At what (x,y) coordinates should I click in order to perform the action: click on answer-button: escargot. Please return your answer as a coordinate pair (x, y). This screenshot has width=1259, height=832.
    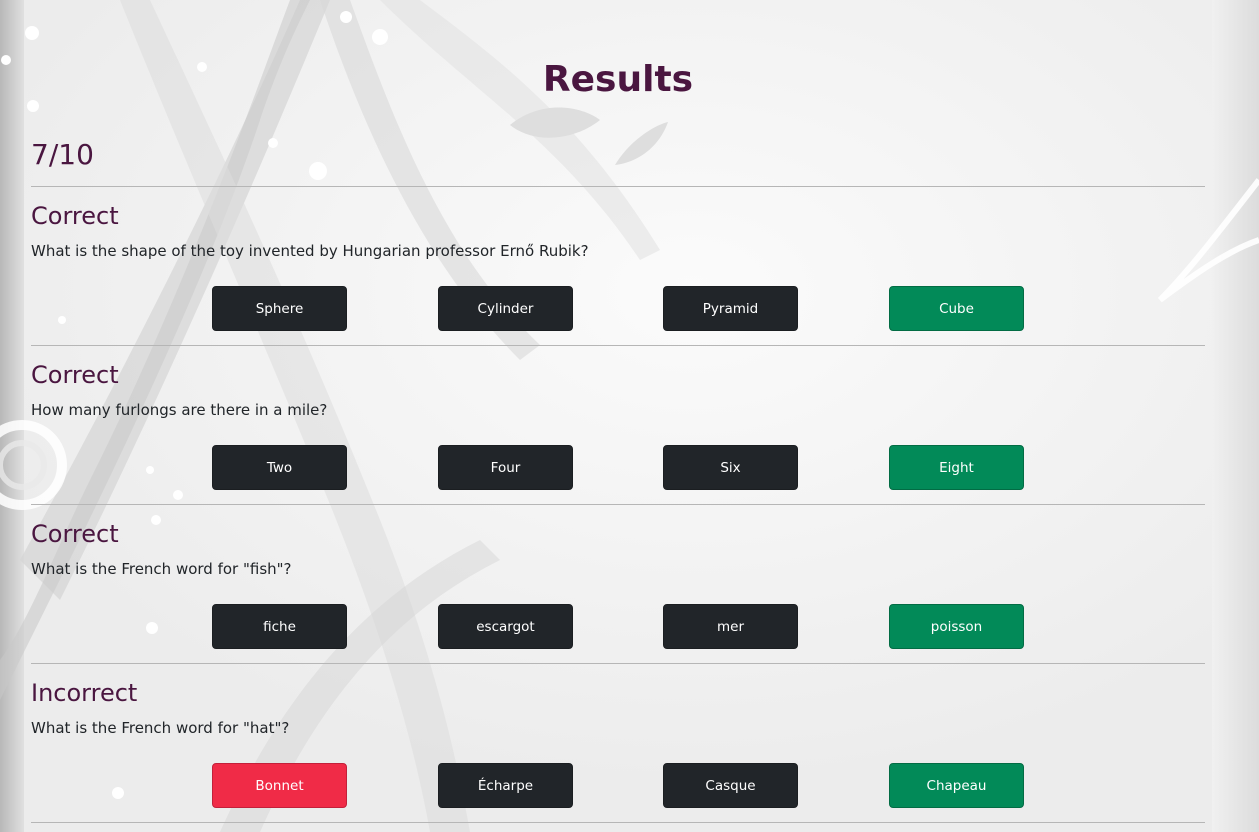
    Looking at the image, I should click on (505, 626).